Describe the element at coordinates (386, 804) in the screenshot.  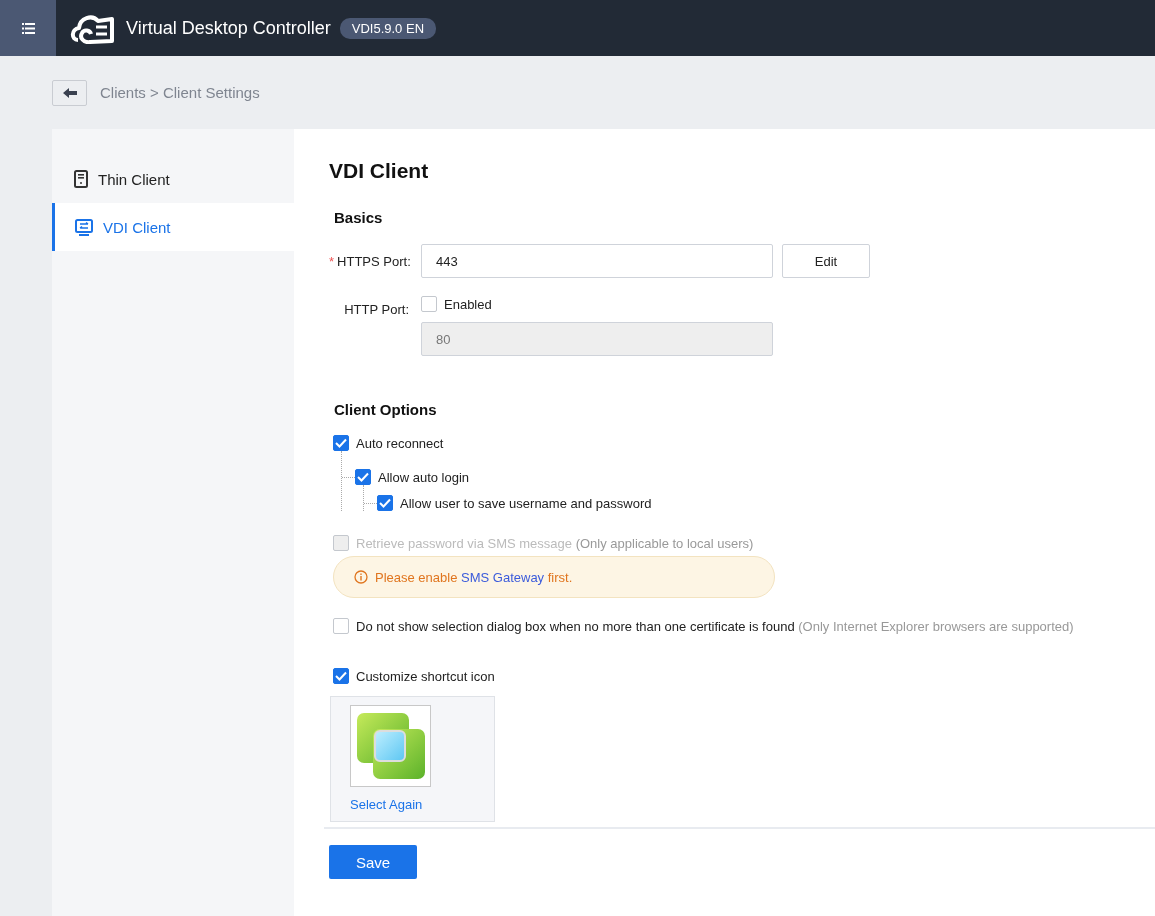
I see `select-again-link: Select Again` at that location.